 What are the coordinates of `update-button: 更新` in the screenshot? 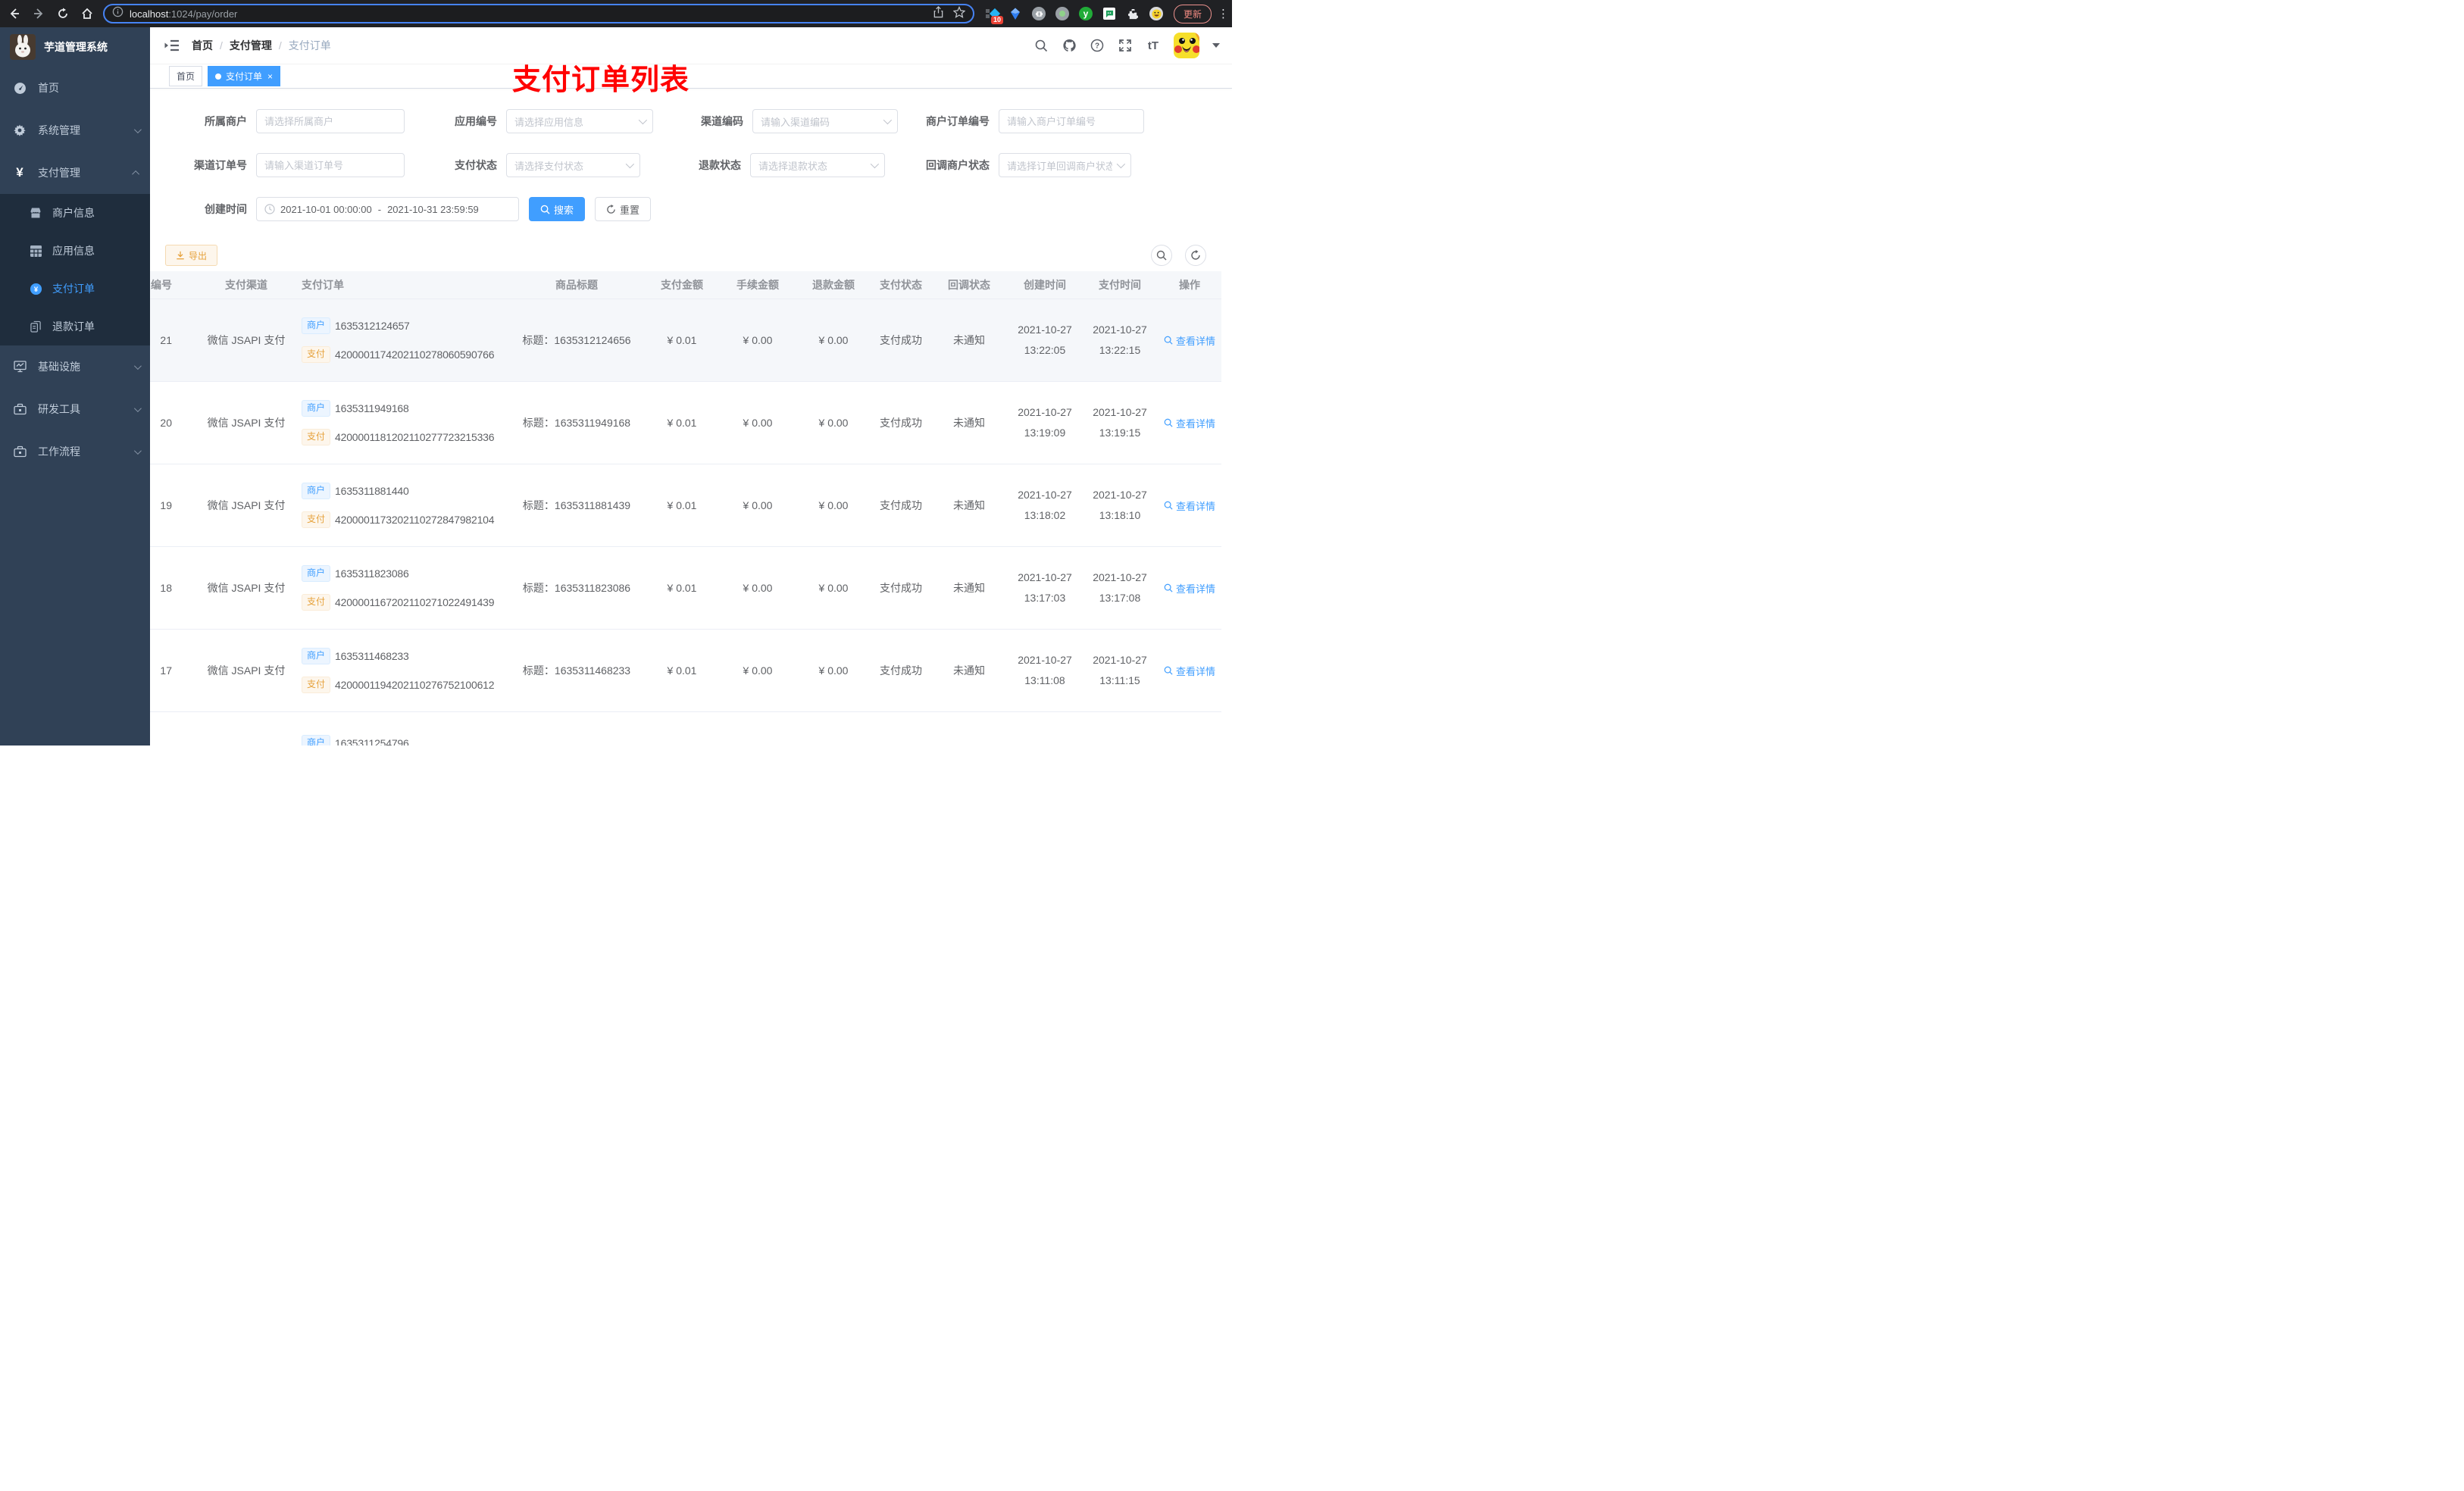 It's located at (1193, 13).